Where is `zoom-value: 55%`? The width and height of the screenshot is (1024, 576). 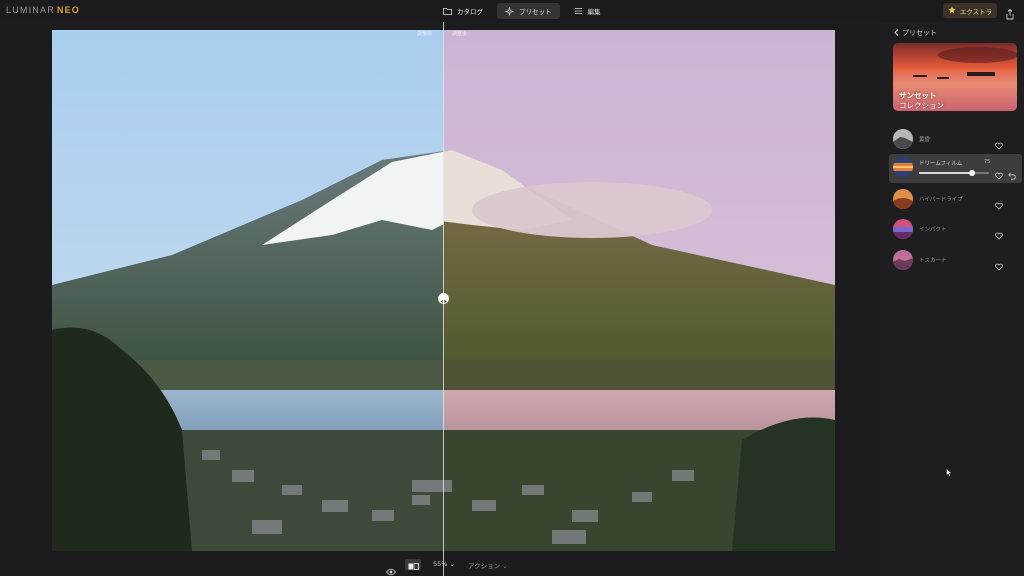 zoom-value: 55% is located at coordinates (440, 564).